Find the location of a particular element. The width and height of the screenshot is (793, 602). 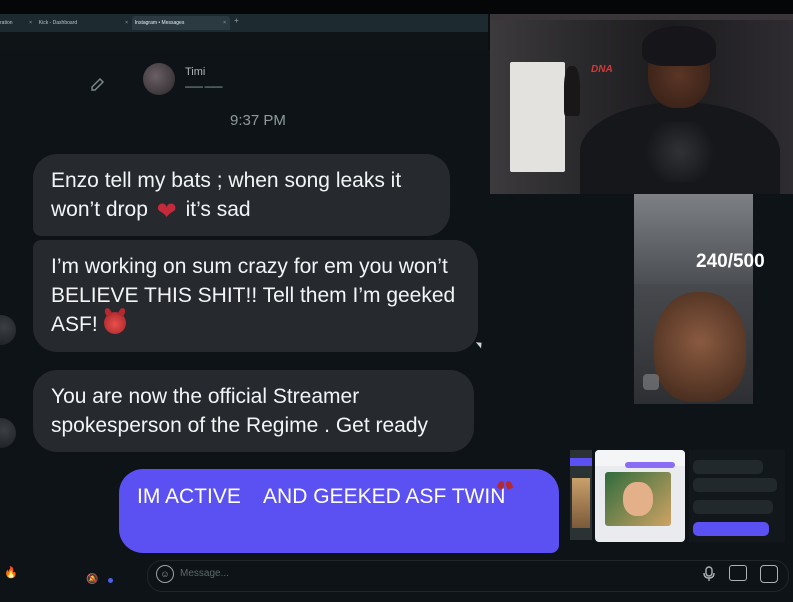

streamer is located at coordinates (680, 108).